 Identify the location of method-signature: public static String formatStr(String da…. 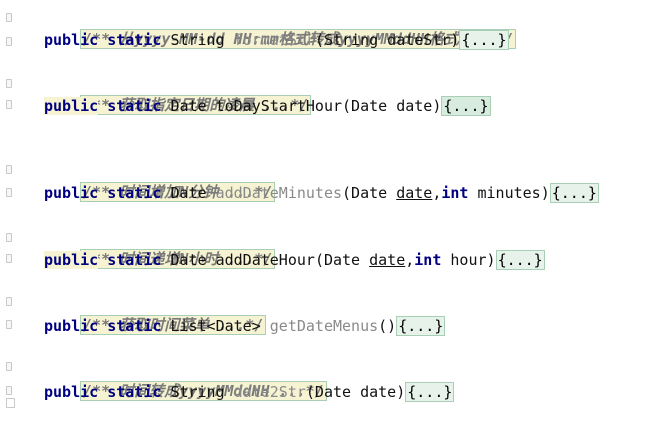
(276, 40).